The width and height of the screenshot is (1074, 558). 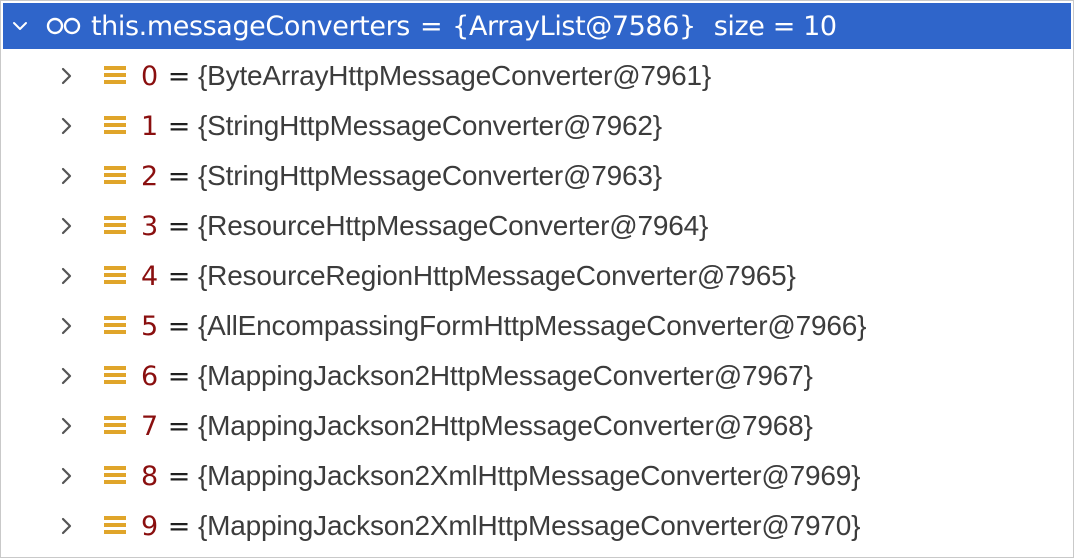 I want to click on child-value: {ByteArrayHttpMessageConverter@7961}, so click(x=455, y=75).